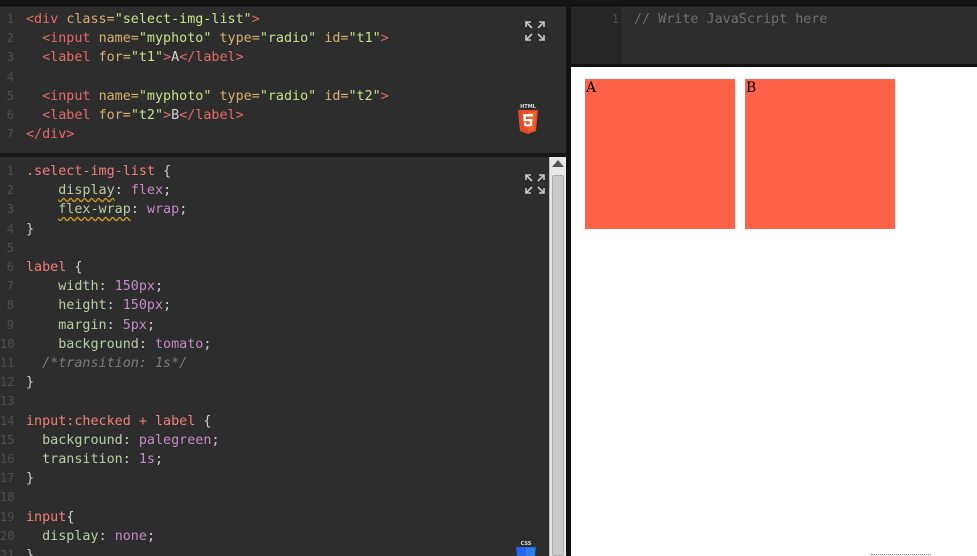 Image resolution: width=977 pixels, height=556 pixels. I want to click on line-number: 19, so click(7, 516).